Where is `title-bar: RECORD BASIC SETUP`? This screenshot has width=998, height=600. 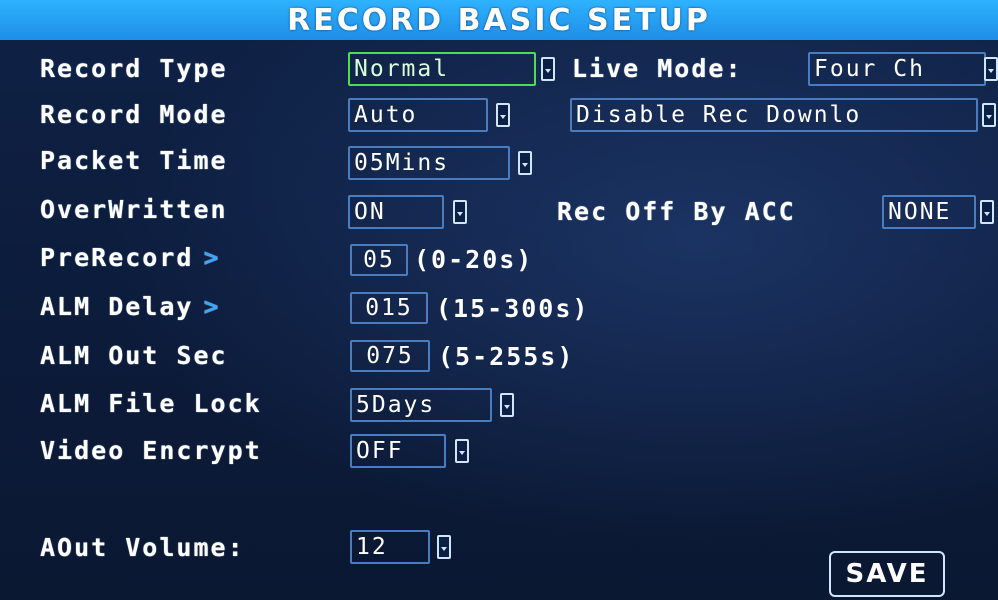
title-bar: RECORD BASIC SETUP is located at coordinates (499, 20).